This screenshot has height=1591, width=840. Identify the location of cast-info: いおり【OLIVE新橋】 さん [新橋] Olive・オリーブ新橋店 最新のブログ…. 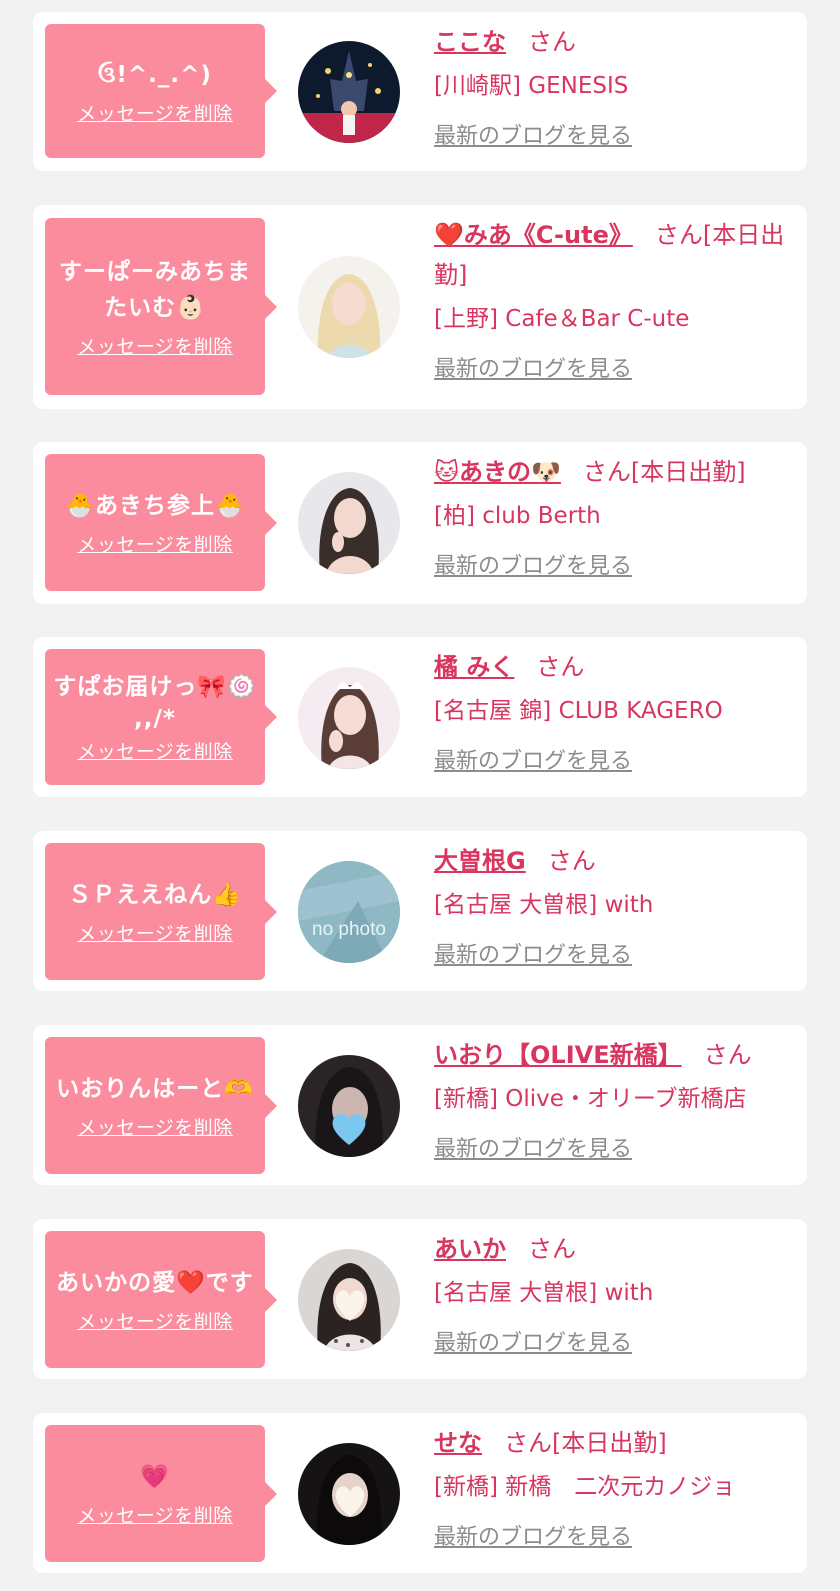
(614, 1099).